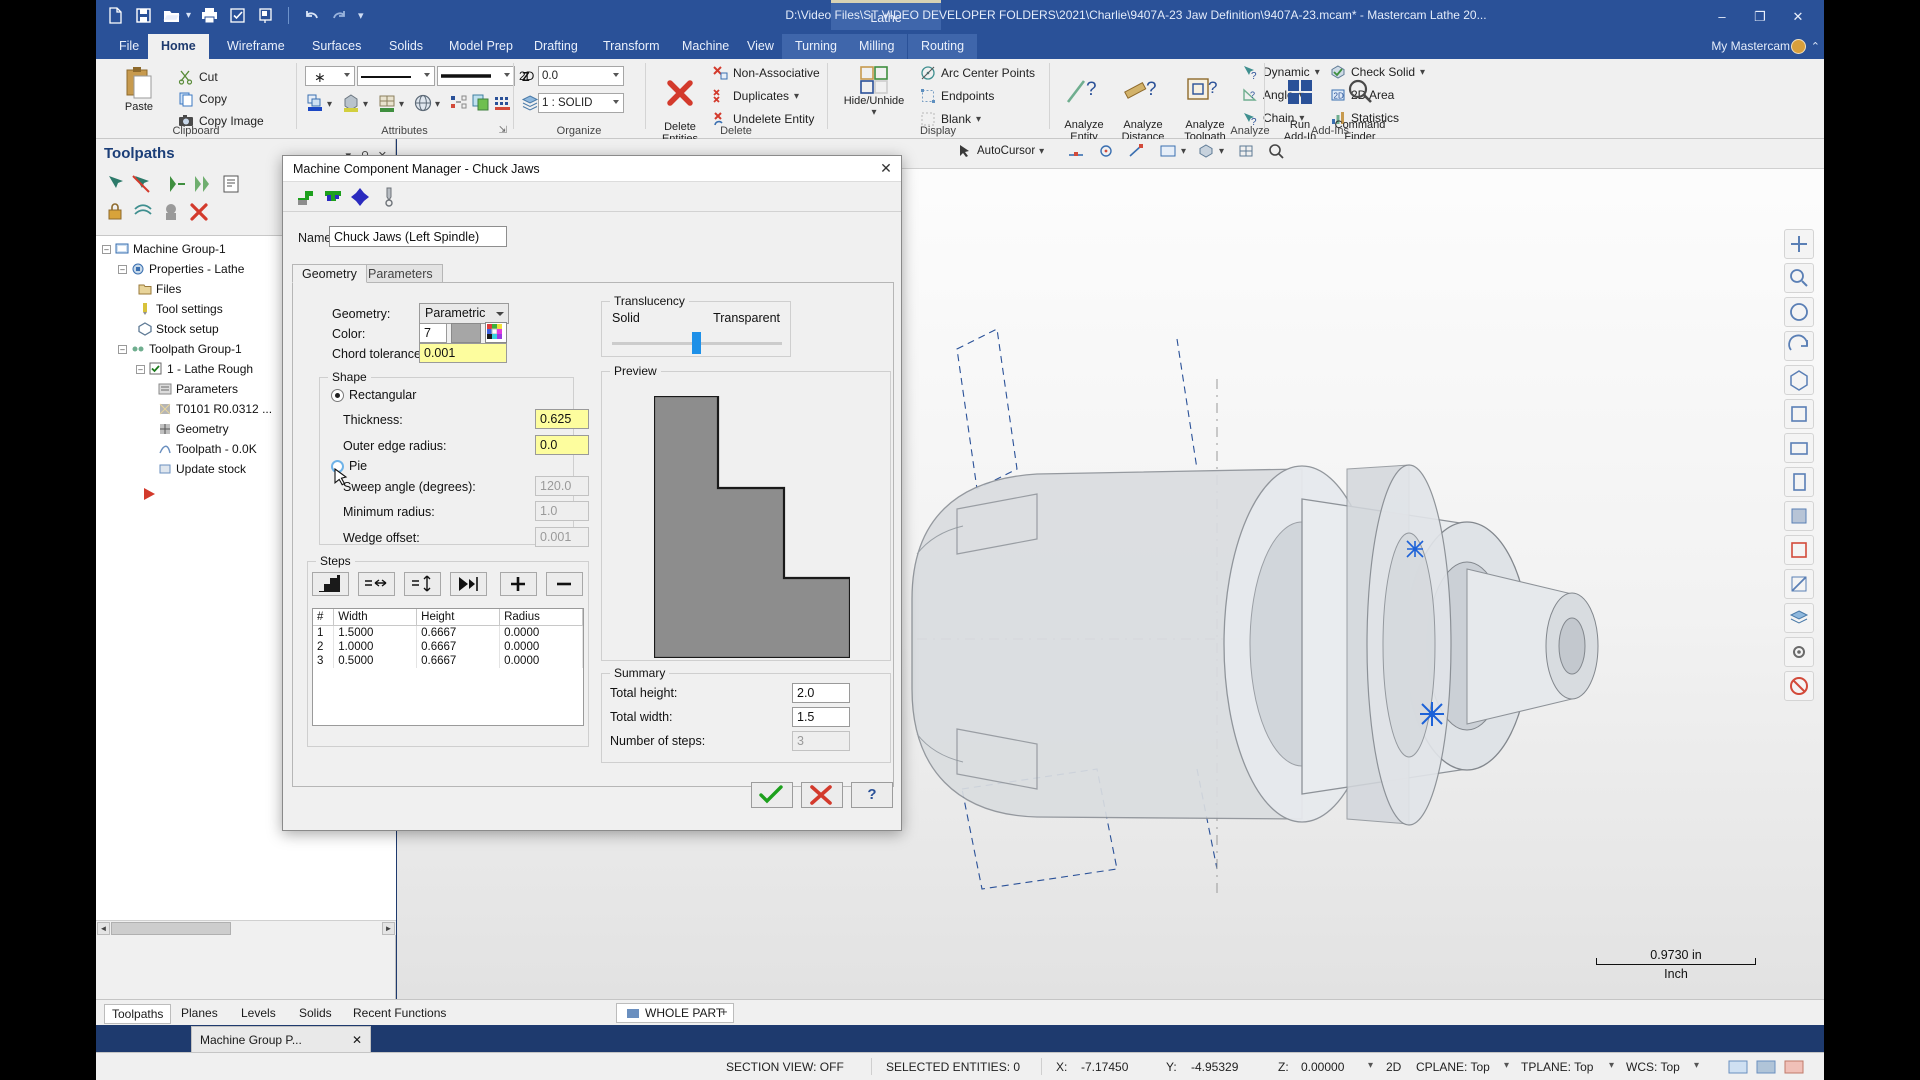 This screenshot has width=1920, height=1080. I want to click on zoom-window-icon, so click(1799, 312).